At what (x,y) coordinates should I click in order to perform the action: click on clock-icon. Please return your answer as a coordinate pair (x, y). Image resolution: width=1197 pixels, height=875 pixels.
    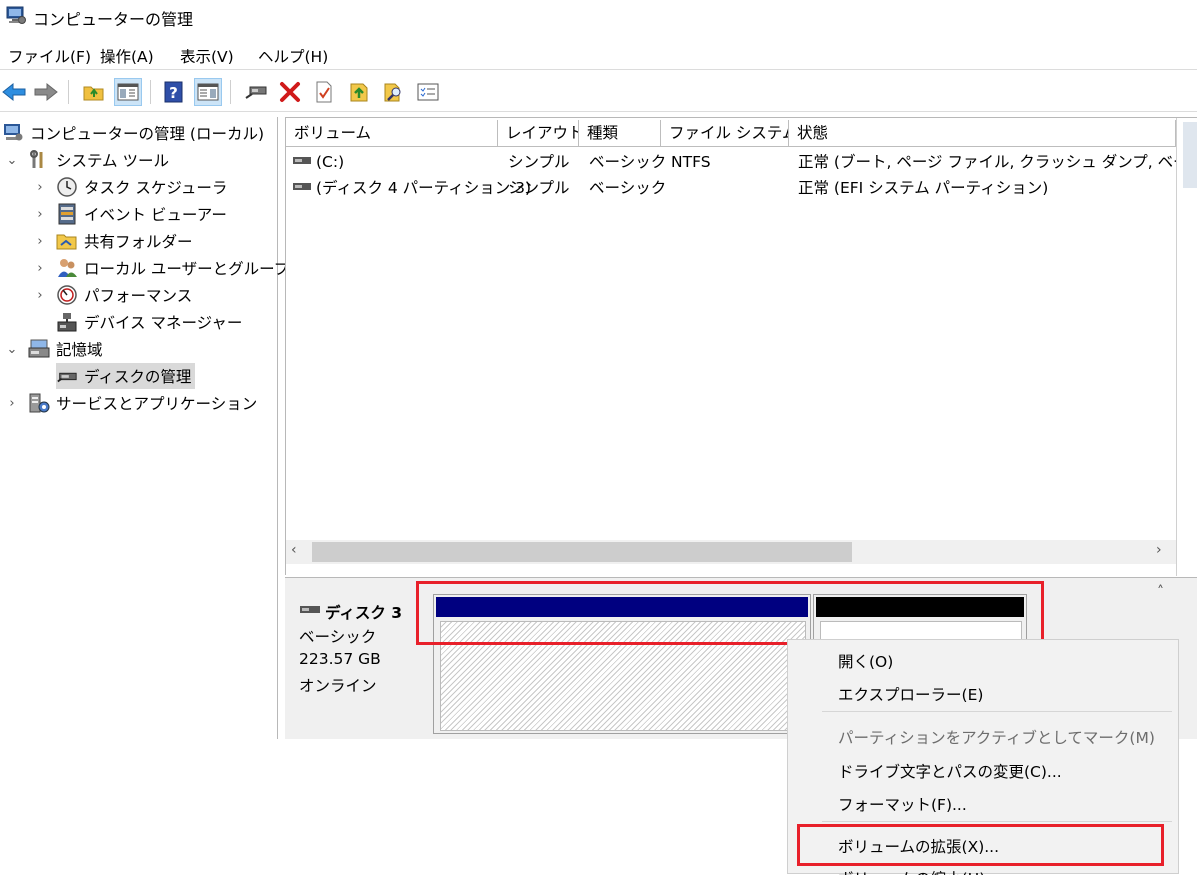
    Looking at the image, I should click on (67, 187).